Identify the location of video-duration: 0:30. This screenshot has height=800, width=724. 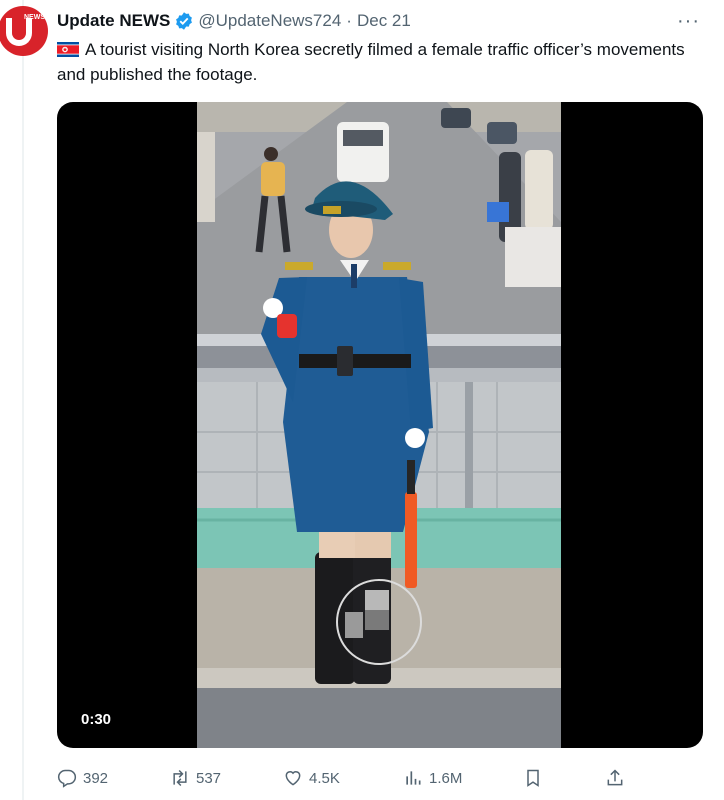
(96, 719).